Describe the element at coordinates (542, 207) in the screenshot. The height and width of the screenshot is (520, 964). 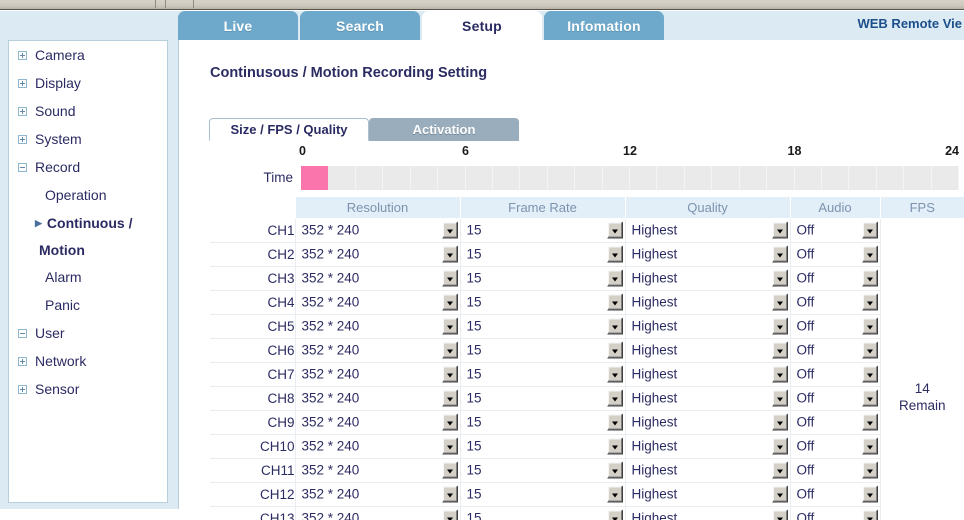
I see `col-header-frame-rate: Frame Rate` at that location.